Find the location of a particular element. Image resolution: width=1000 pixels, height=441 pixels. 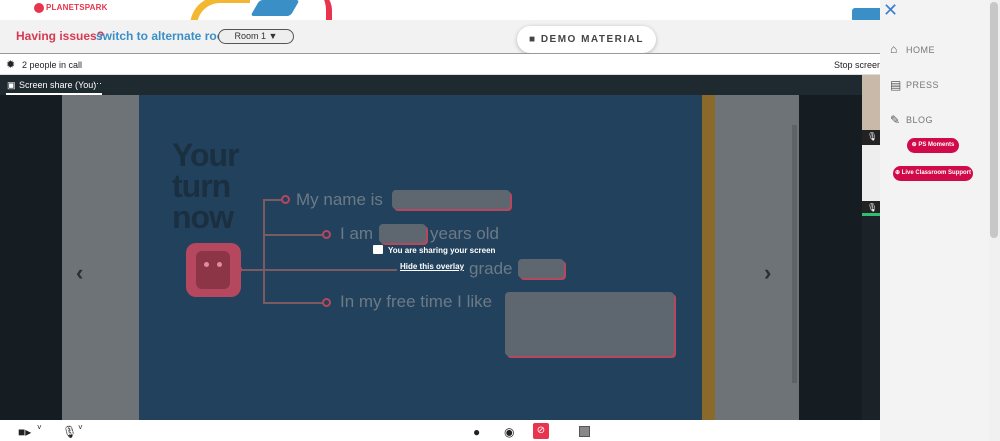

screen-share-icon is located at coordinates (378, 249).